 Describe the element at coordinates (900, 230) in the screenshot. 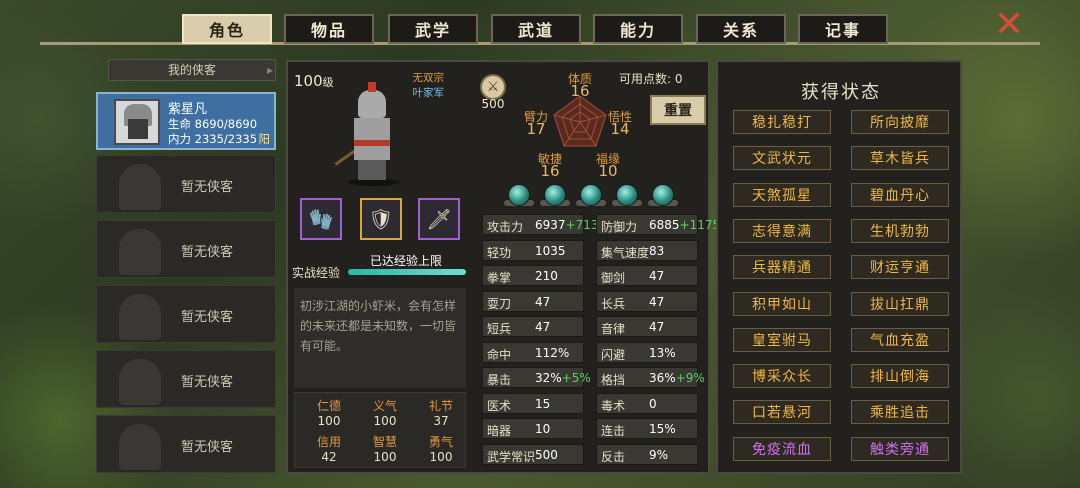

I see `status-buff: 生机勃勃` at that location.